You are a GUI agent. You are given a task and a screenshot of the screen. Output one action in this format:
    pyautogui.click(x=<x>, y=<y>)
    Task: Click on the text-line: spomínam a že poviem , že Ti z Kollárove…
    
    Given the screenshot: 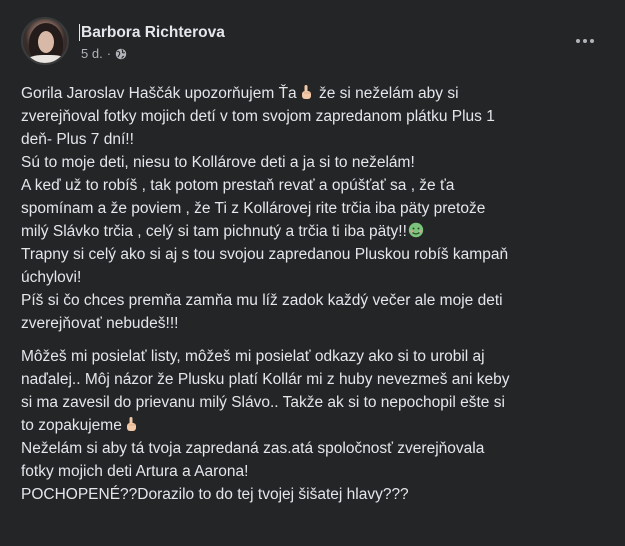 What is the action you would take?
    pyautogui.click(x=253, y=208)
    